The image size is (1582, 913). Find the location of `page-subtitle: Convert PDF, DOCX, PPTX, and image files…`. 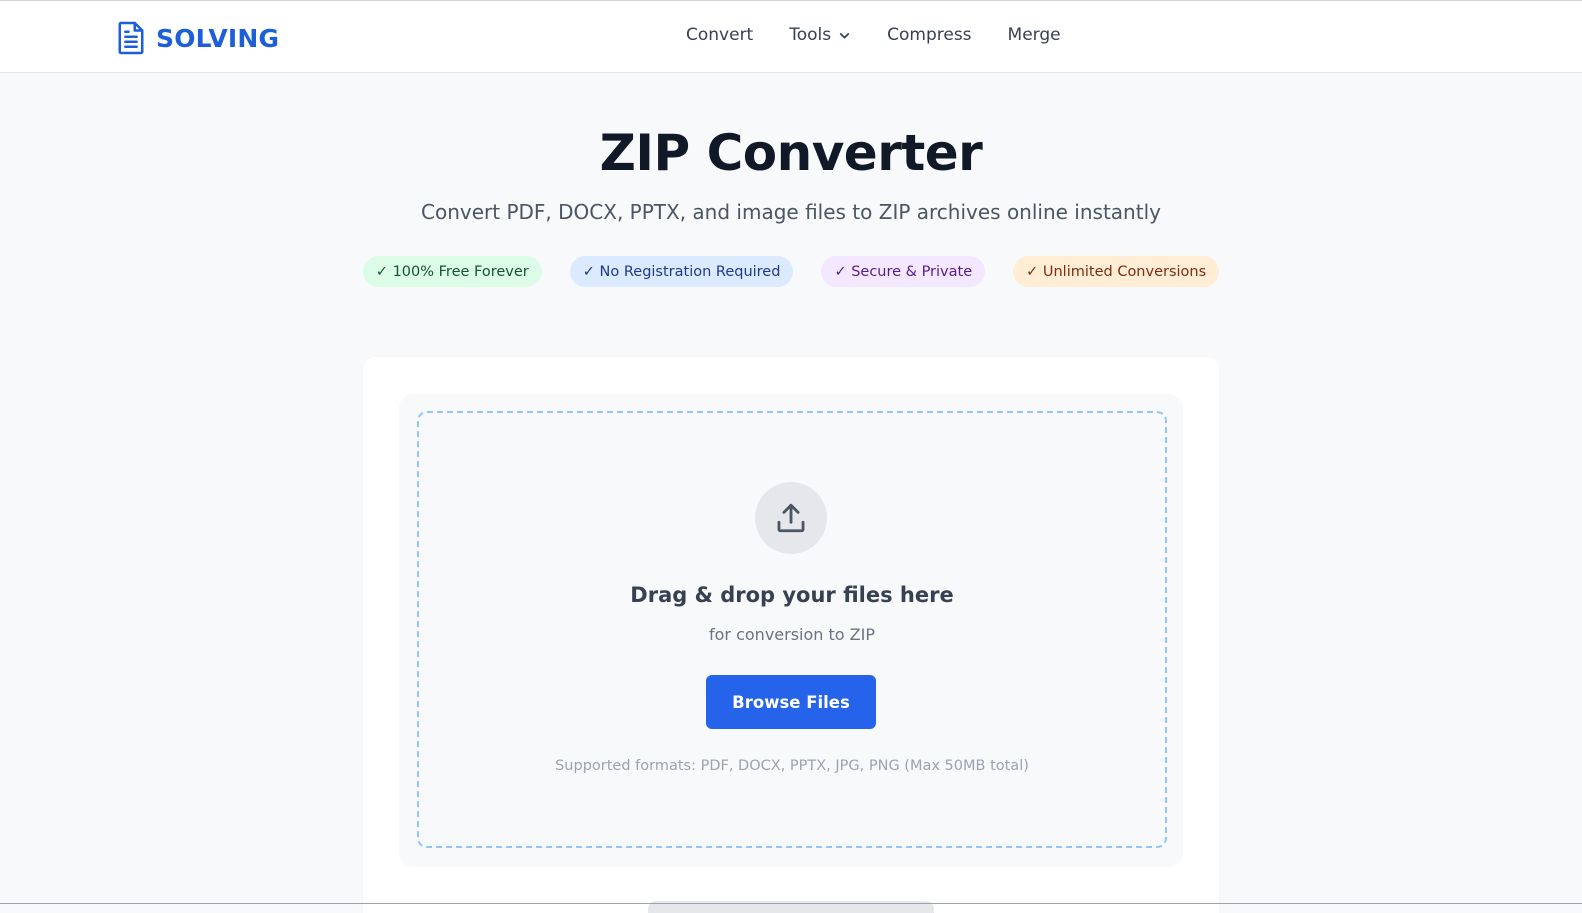

page-subtitle: Convert PDF, DOCX, PPTX, and image files… is located at coordinates (791, 212).